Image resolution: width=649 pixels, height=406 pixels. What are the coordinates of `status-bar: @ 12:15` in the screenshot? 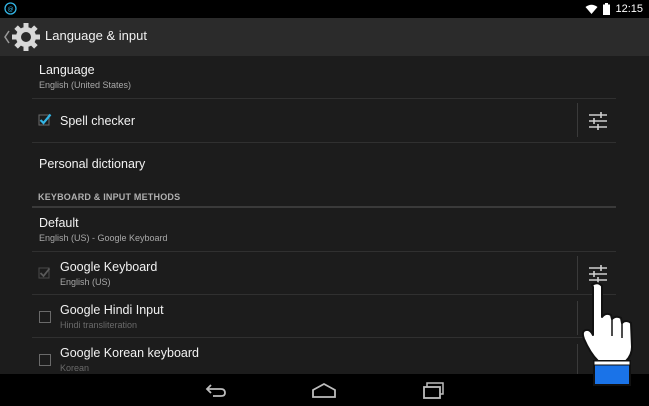 It's located at (324, 9).